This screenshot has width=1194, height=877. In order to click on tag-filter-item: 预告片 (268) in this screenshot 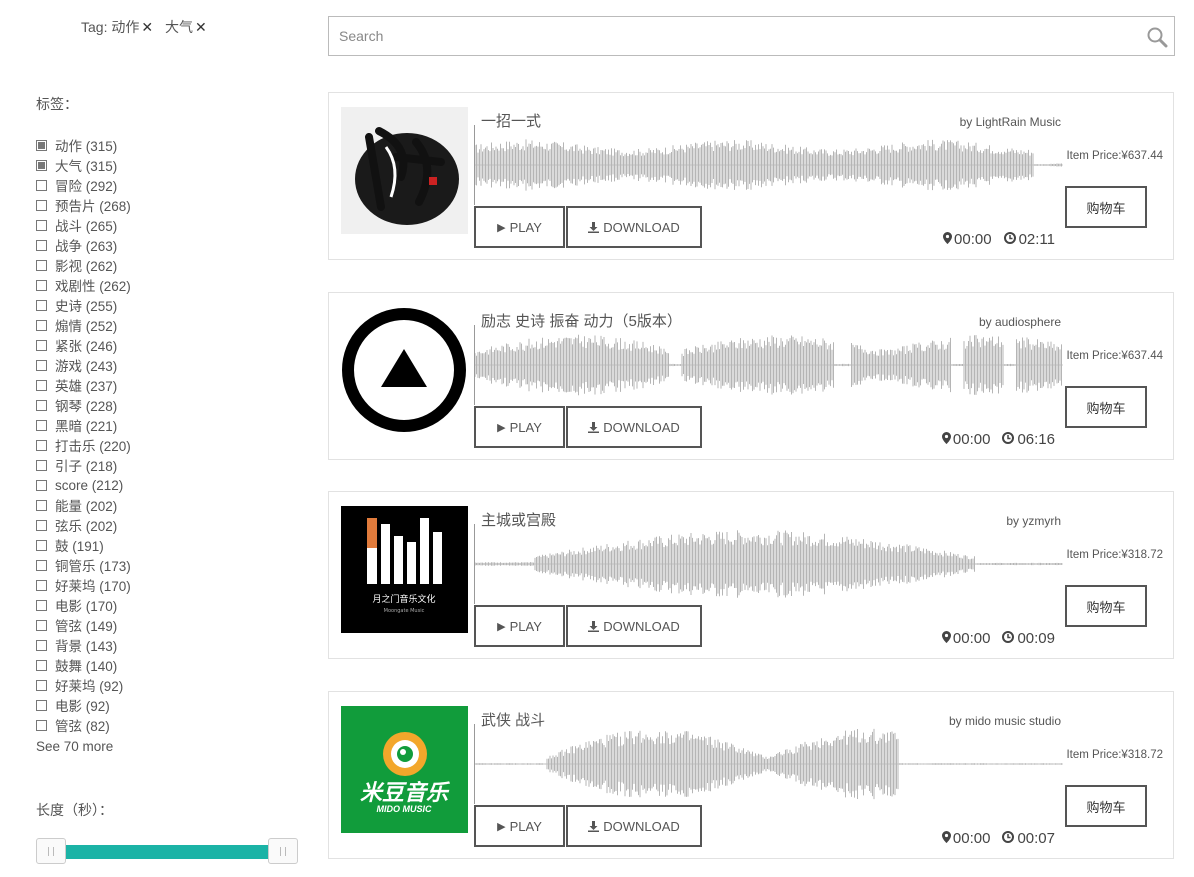, I will do `click(146, 205)`.